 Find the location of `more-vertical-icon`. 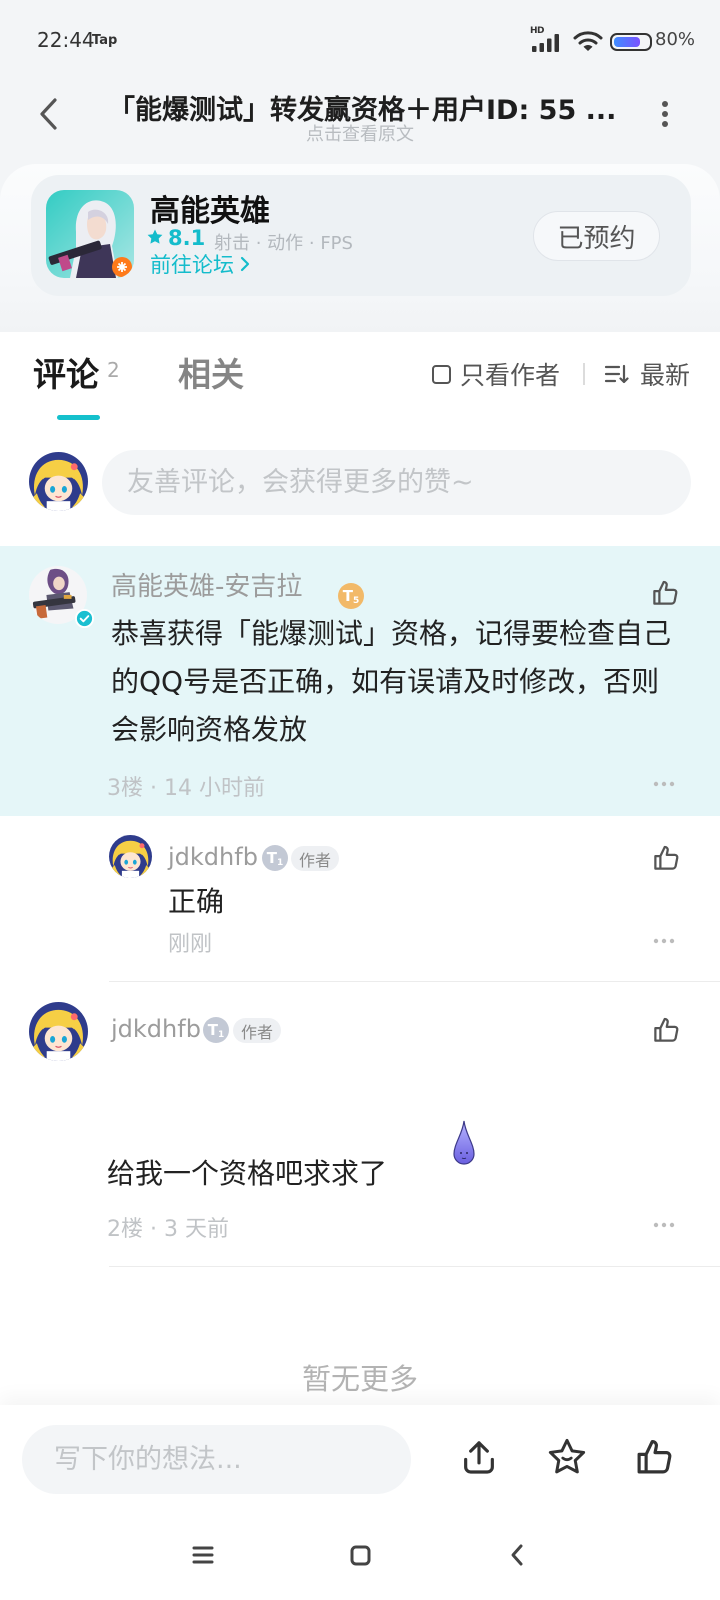

more-vertical-icon is located at coordinates (665, 114).